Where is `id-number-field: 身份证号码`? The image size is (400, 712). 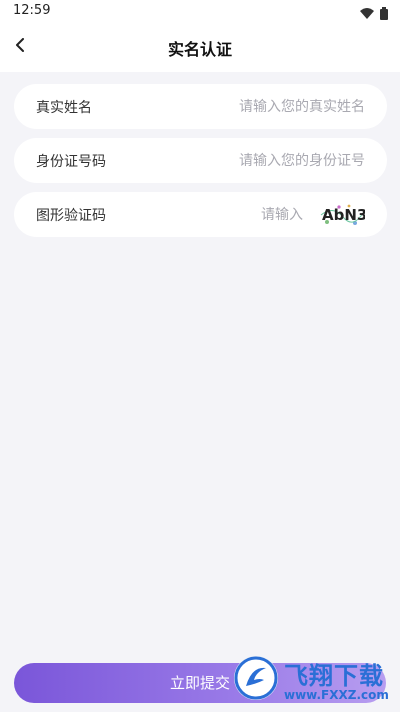
id-number-field: 身份证号码 is located at coordinates (200, 160).